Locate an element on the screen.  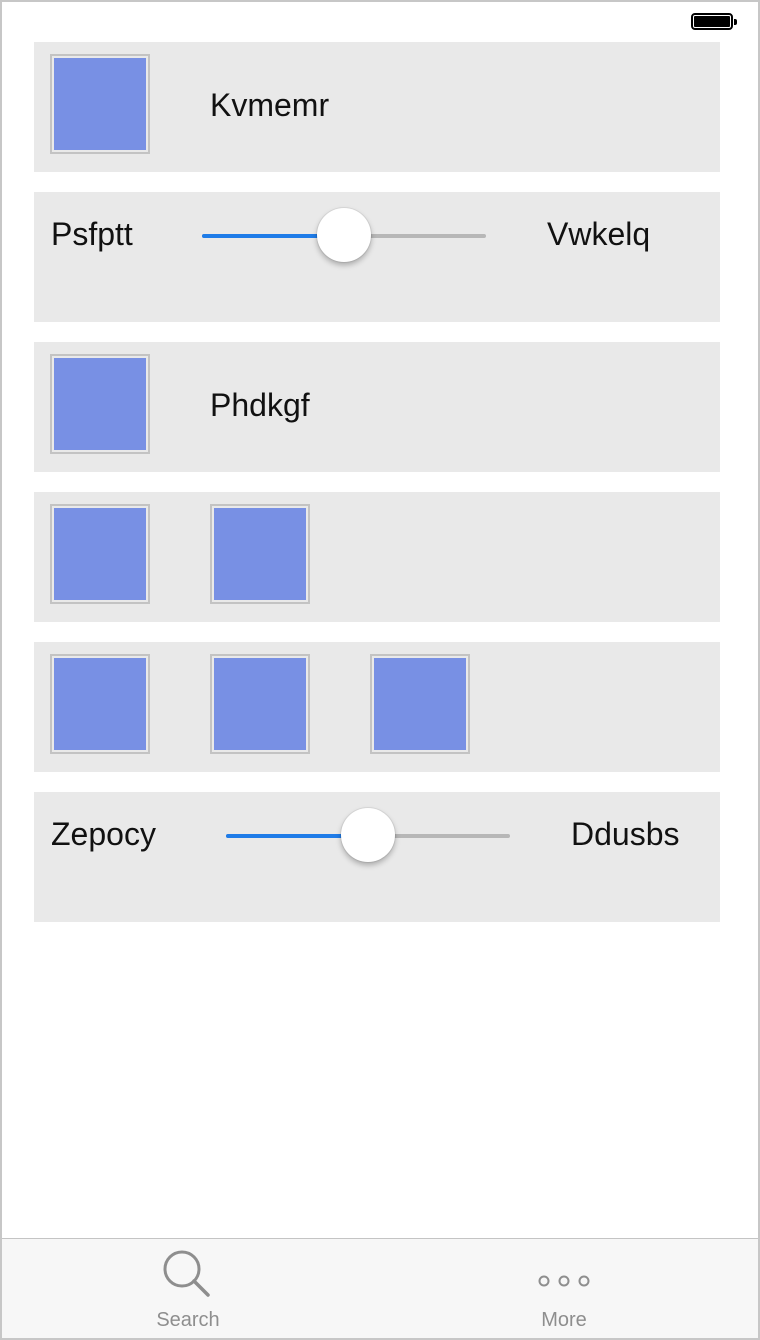
row-label: Kvmemr is located at coordinates (270, 105).